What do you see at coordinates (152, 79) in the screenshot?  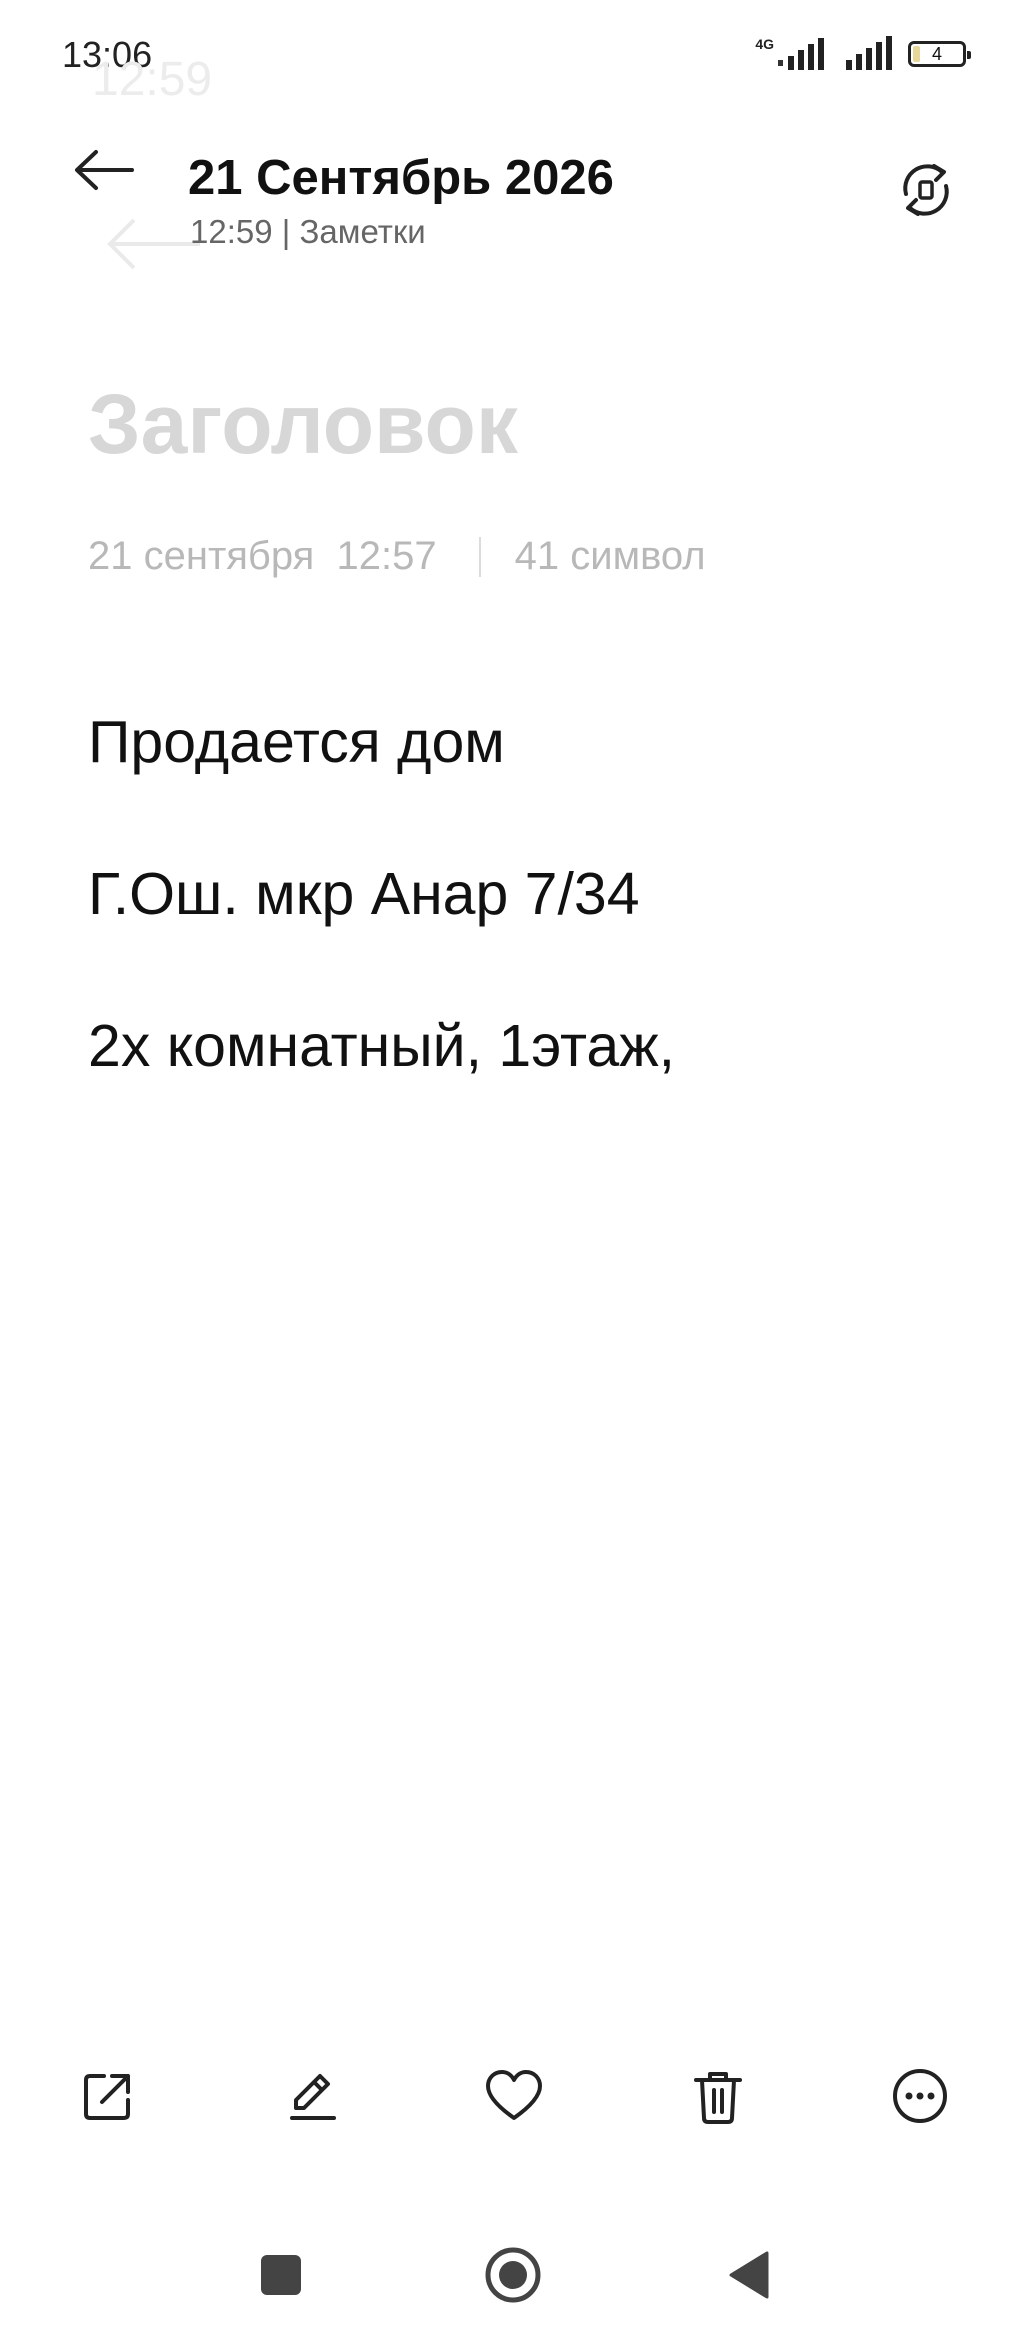 I see `ghost-time: 12:59` at bounding box center [152, 79].